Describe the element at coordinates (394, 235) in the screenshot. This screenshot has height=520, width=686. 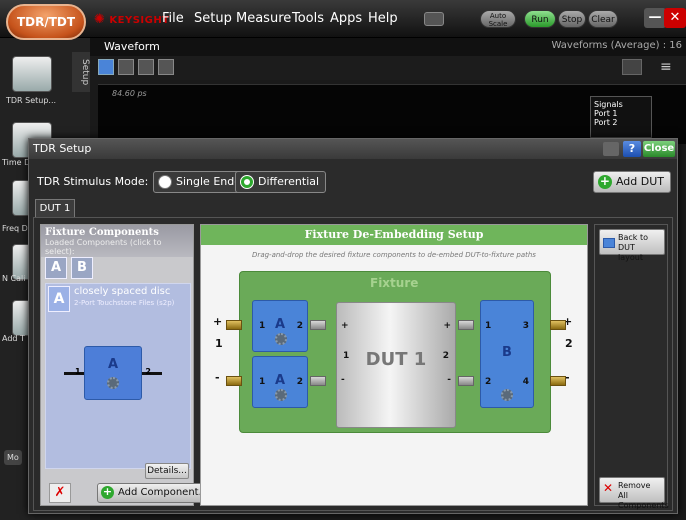
I see `deembedding-title: Fixture De-Embedding Setup` at that location.